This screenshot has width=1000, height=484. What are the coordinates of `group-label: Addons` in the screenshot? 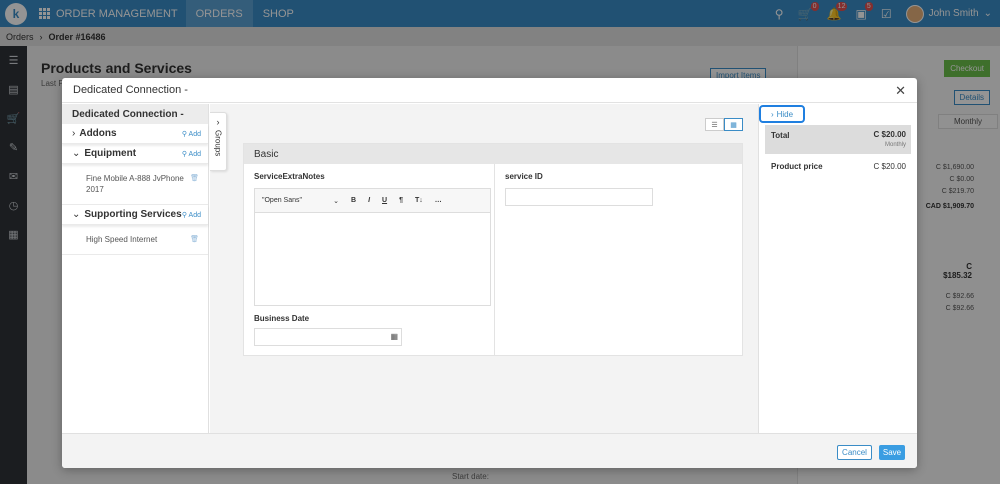 It's located at (98, 133).